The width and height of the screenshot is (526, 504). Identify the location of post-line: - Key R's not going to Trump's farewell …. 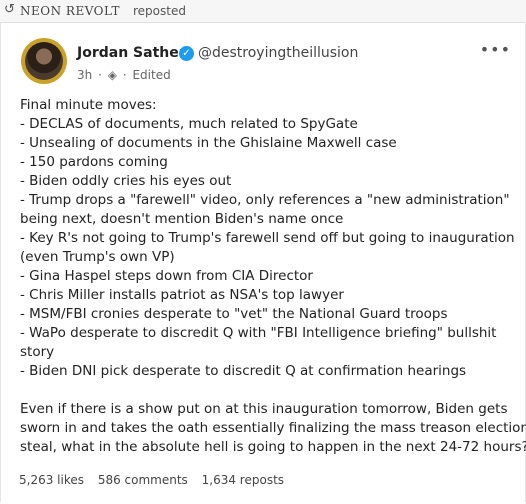
(267, 238).